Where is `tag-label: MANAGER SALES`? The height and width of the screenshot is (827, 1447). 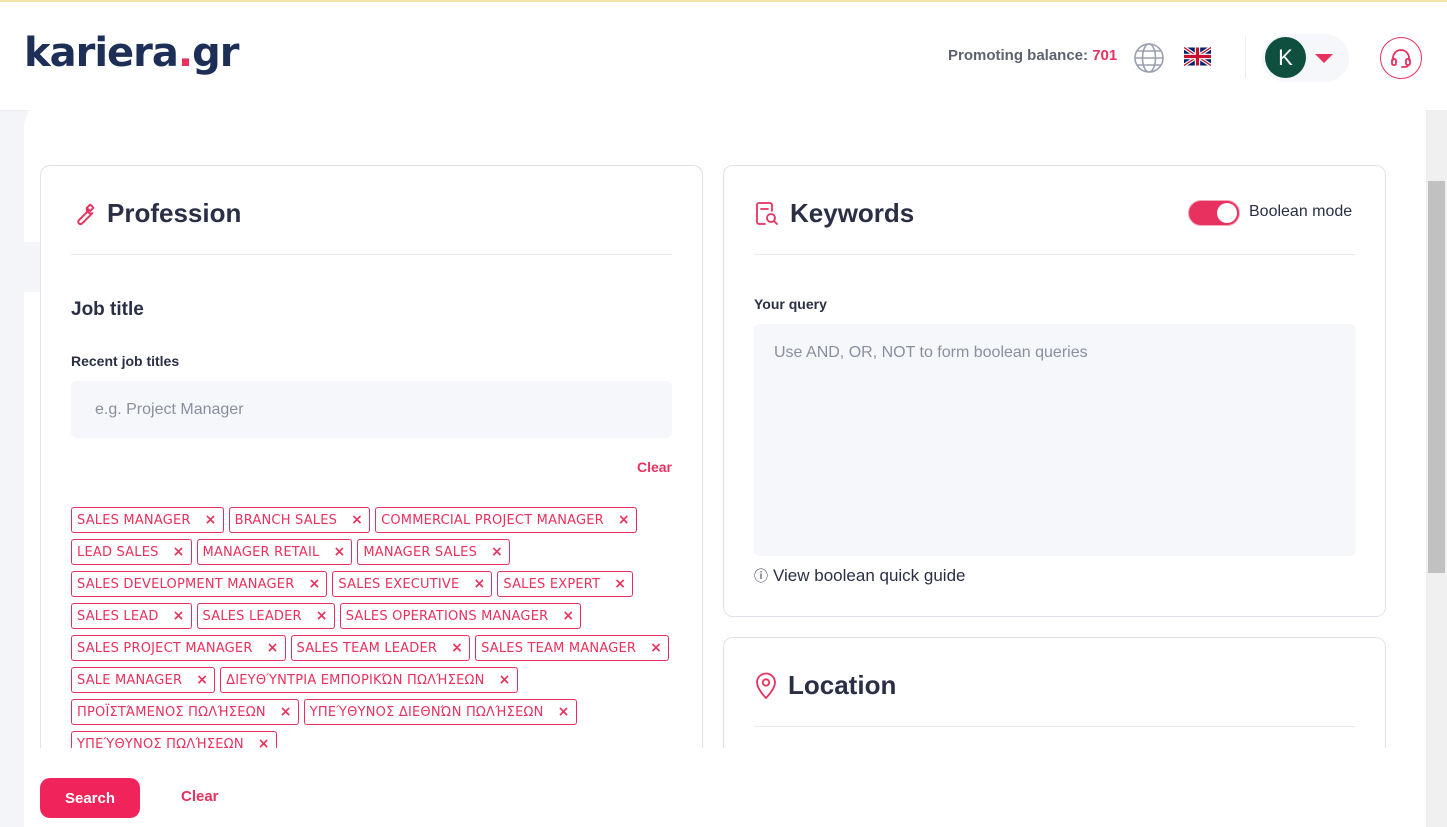 tag-label: MANAGER SALES is located at coordinates (420, 552).